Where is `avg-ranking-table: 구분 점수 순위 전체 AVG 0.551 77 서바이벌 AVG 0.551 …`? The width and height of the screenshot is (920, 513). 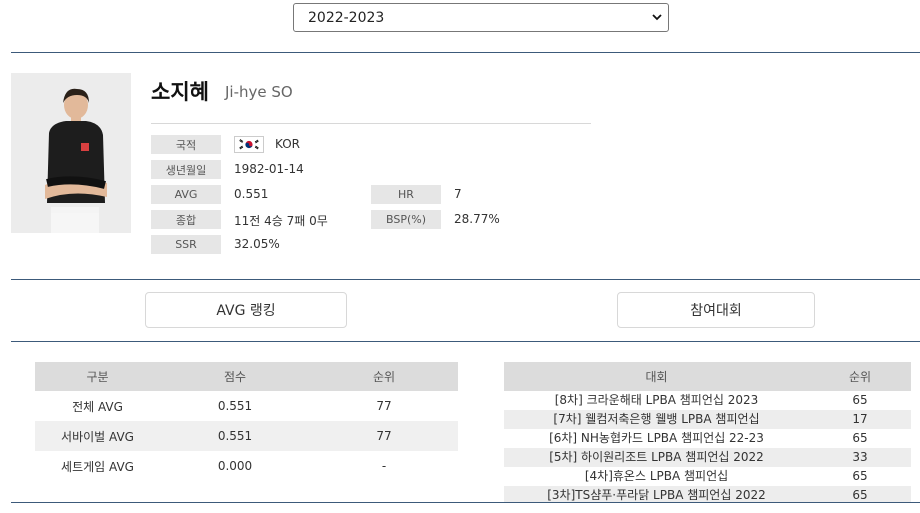
avg-ranking-table: 구분 점수 순위 전체 AVG 0.551 77 서바이벌 AVG 0.551 … is located at coordinates (246, 421).